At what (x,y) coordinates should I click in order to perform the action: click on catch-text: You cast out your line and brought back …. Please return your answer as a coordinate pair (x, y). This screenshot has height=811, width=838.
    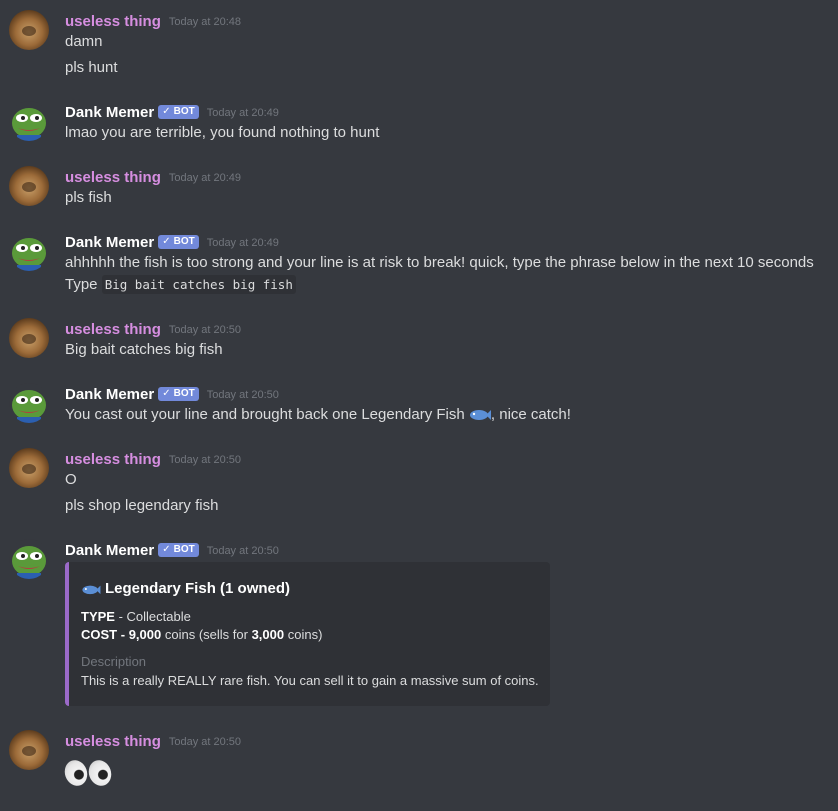
    Looking at the image, I should click on (265, 414).